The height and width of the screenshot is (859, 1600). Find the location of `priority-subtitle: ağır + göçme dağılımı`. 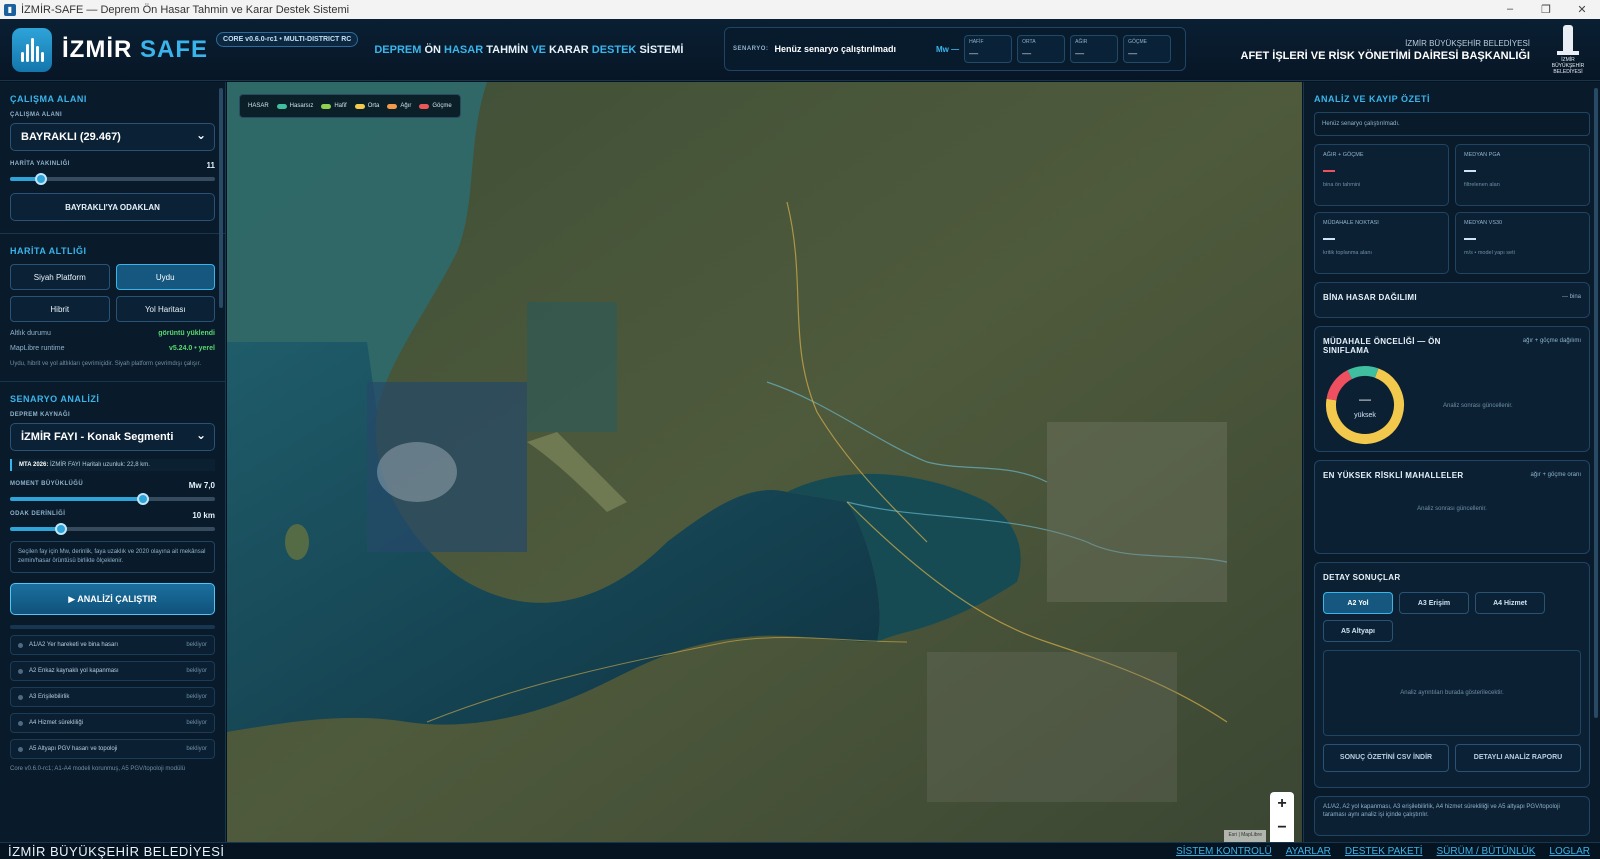

priority-subtitle: ağır + göçme dağılımı is located at coordinates (1551, 341).